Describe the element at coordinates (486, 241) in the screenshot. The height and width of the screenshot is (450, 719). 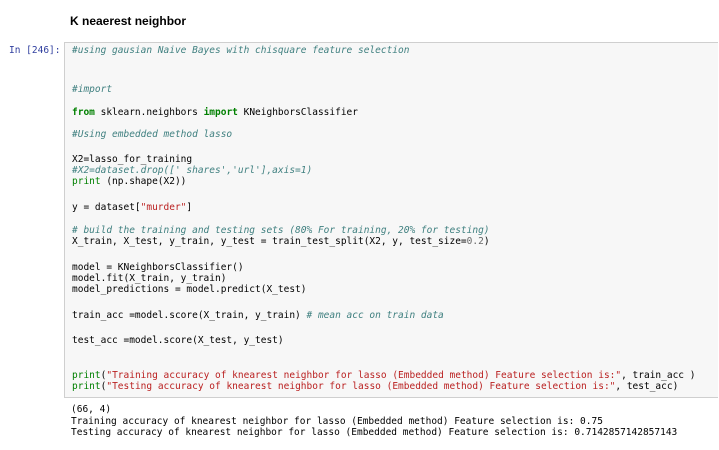
I see `code-token: )` at that location.